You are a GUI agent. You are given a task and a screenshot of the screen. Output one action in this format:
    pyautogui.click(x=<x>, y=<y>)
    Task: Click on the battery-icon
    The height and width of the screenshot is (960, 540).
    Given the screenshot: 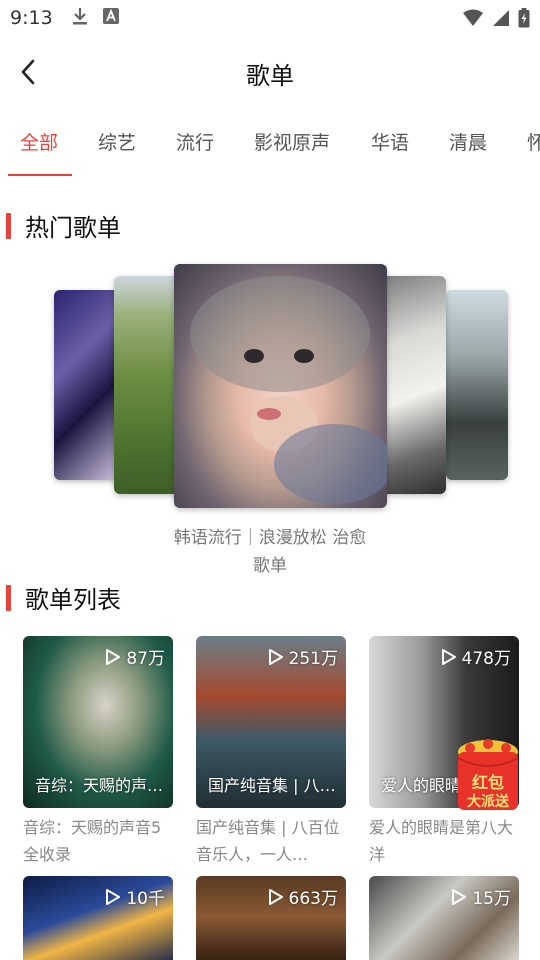 What is the action you would take?
    pyautogui.click(x=524, y=20)
    